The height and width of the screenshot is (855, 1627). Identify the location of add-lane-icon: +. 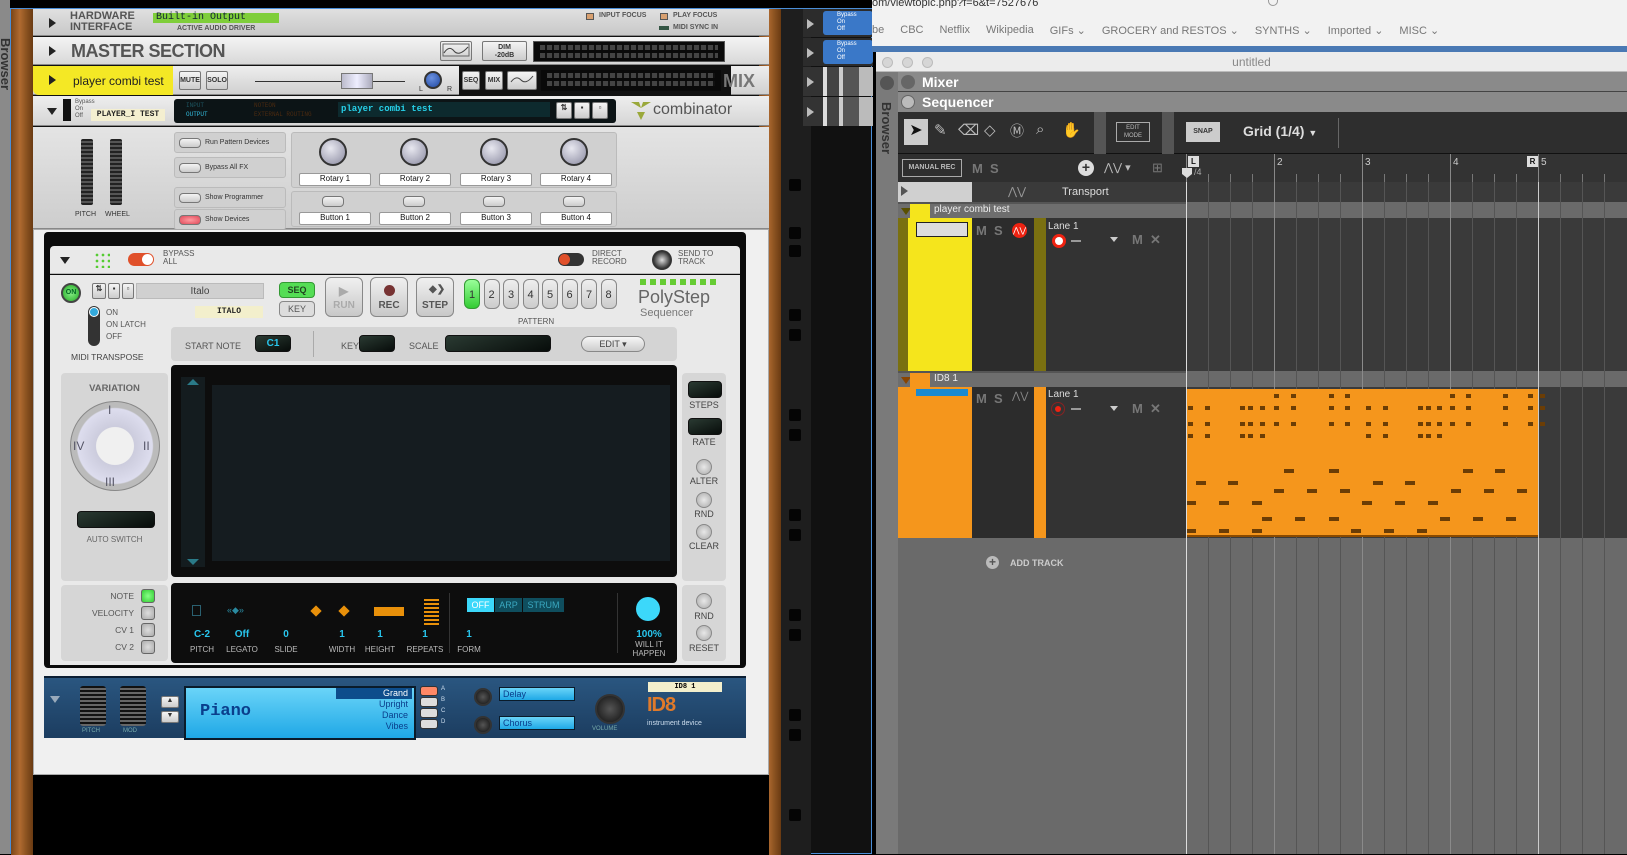
(1086, 168).